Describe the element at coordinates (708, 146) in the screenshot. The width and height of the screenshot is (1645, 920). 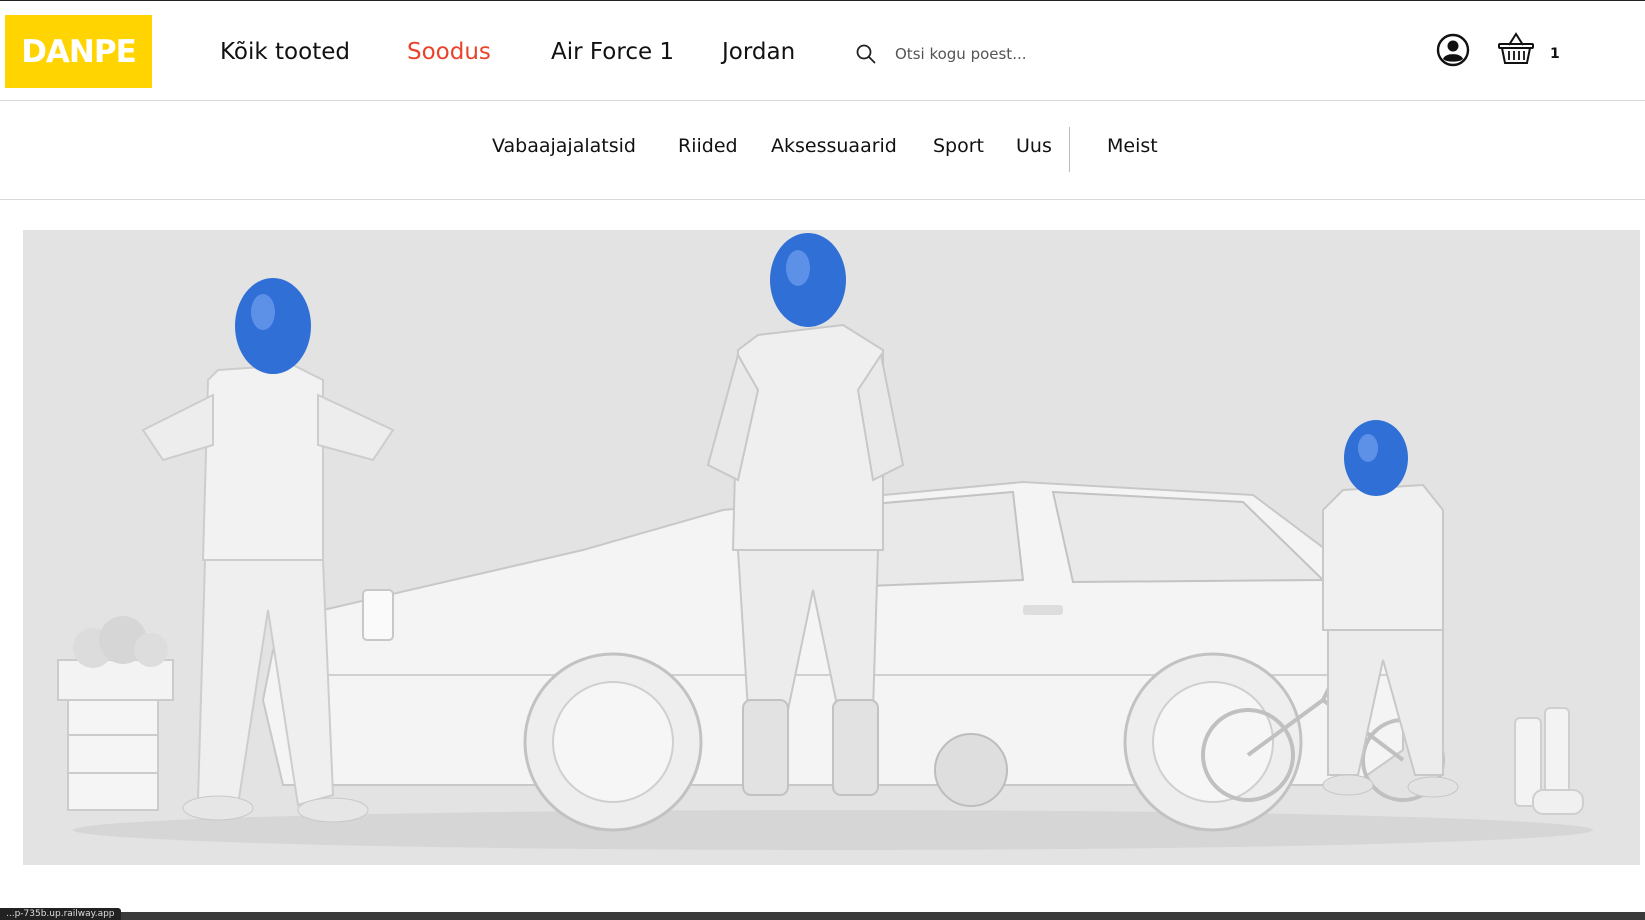
I see `category-clothing: Riided` at that location.